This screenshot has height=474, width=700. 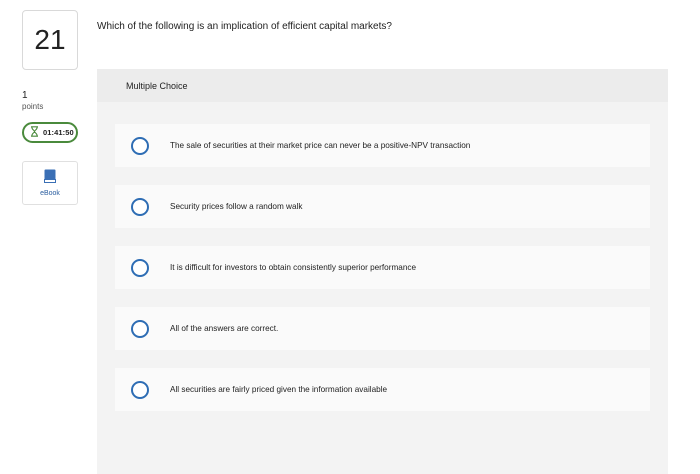 I want to click on timer-value: 01:41:50, so click(x=58, y=132).